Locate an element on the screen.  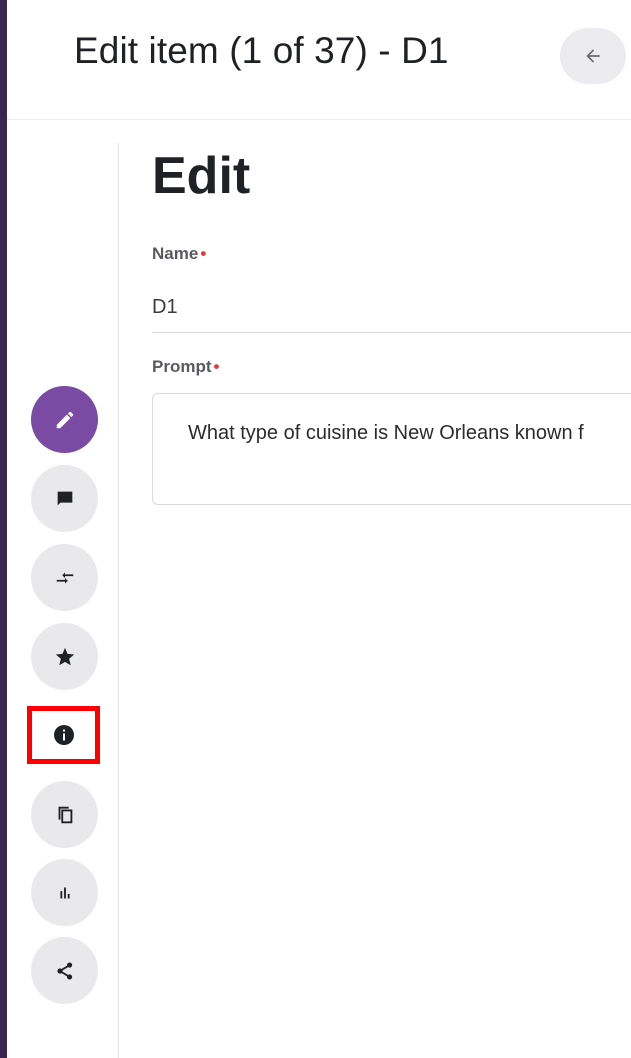
prompt-label-text: Prompt is located at coordinates (182, 366).